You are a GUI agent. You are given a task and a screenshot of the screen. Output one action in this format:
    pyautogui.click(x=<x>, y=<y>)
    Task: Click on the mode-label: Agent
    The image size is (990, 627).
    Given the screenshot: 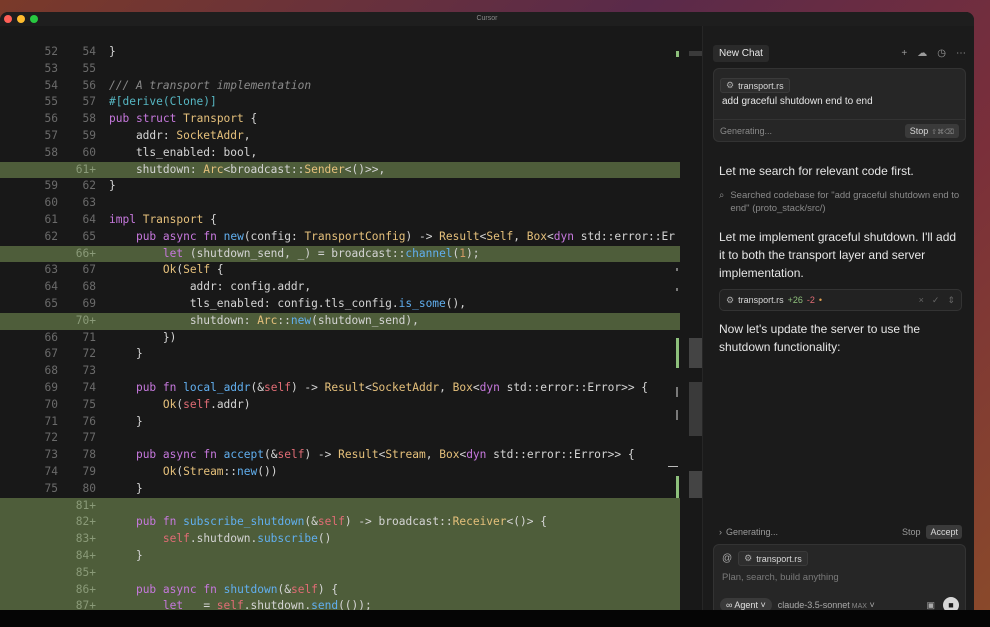 What is the action you would take?
    pyautogui.click(x=746, y=605)
    